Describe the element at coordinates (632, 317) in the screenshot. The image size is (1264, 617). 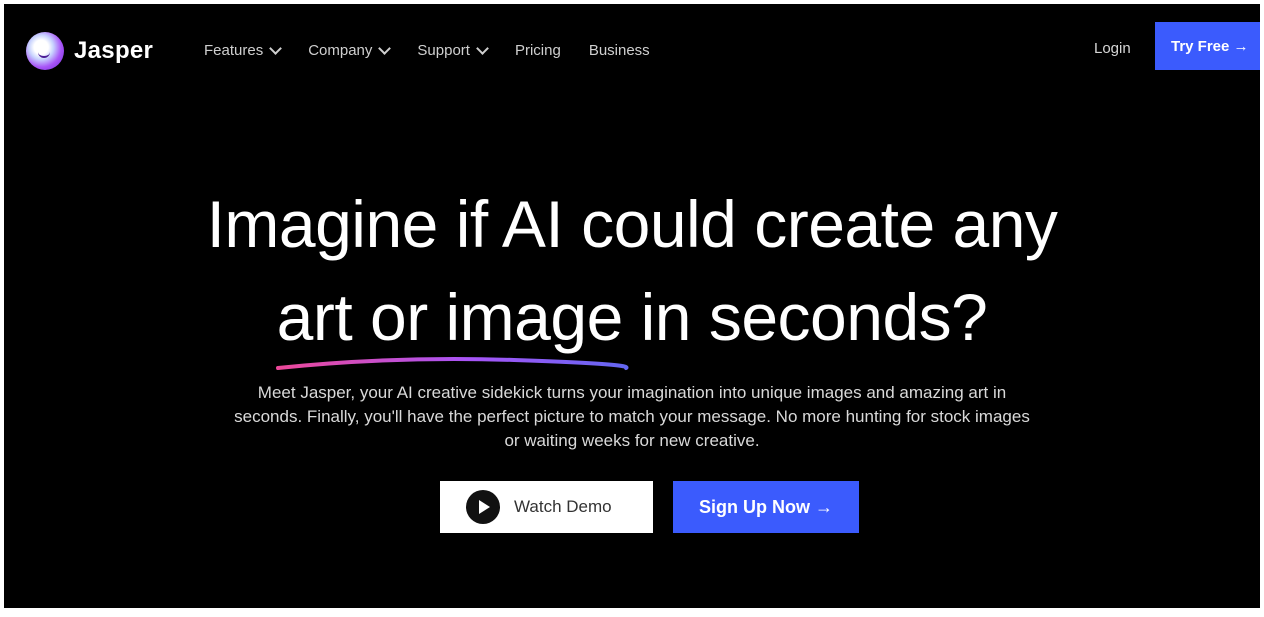
I see `hero-headline-line-2: art or image in seconds?` at that location.